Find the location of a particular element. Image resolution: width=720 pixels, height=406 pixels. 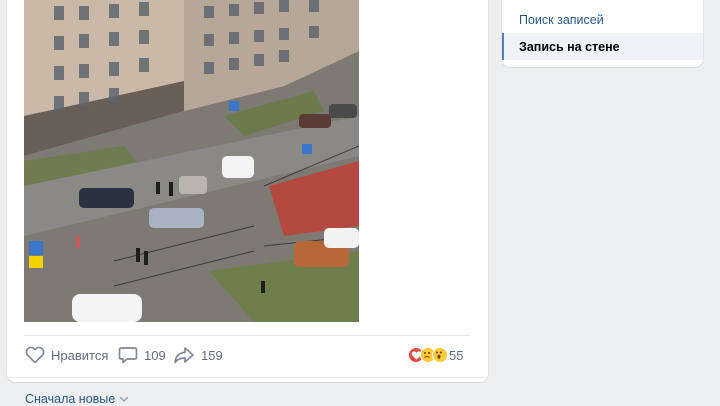

wow-reaction-icon is located at coordinates (440, 355).